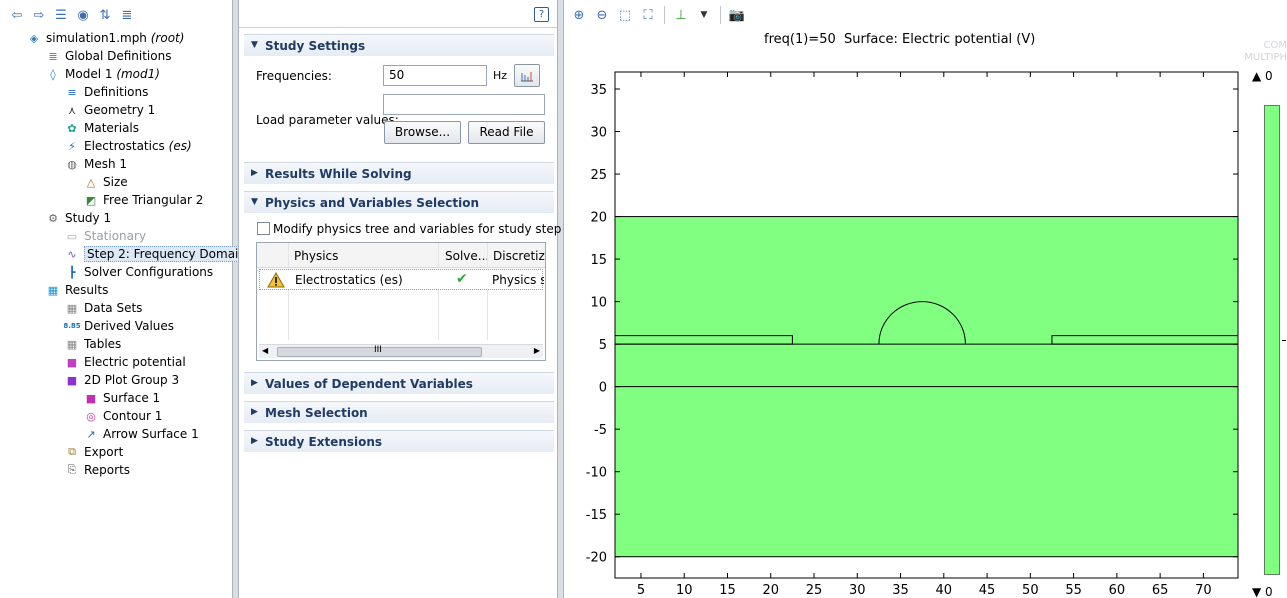 The height and width of the screenshot is (598, 1287). I want to click on tree-item: ▦ Data Sets, so click(103, 308).